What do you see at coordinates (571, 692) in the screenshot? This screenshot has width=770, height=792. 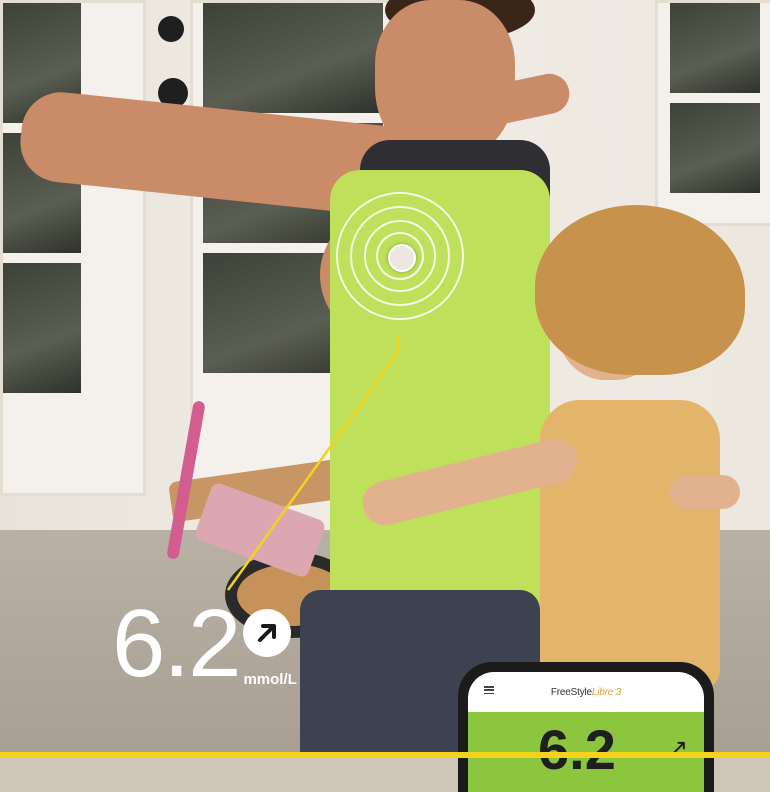 I see `app-title-prefix: FreeStyle` at bounding box center [571, 692].